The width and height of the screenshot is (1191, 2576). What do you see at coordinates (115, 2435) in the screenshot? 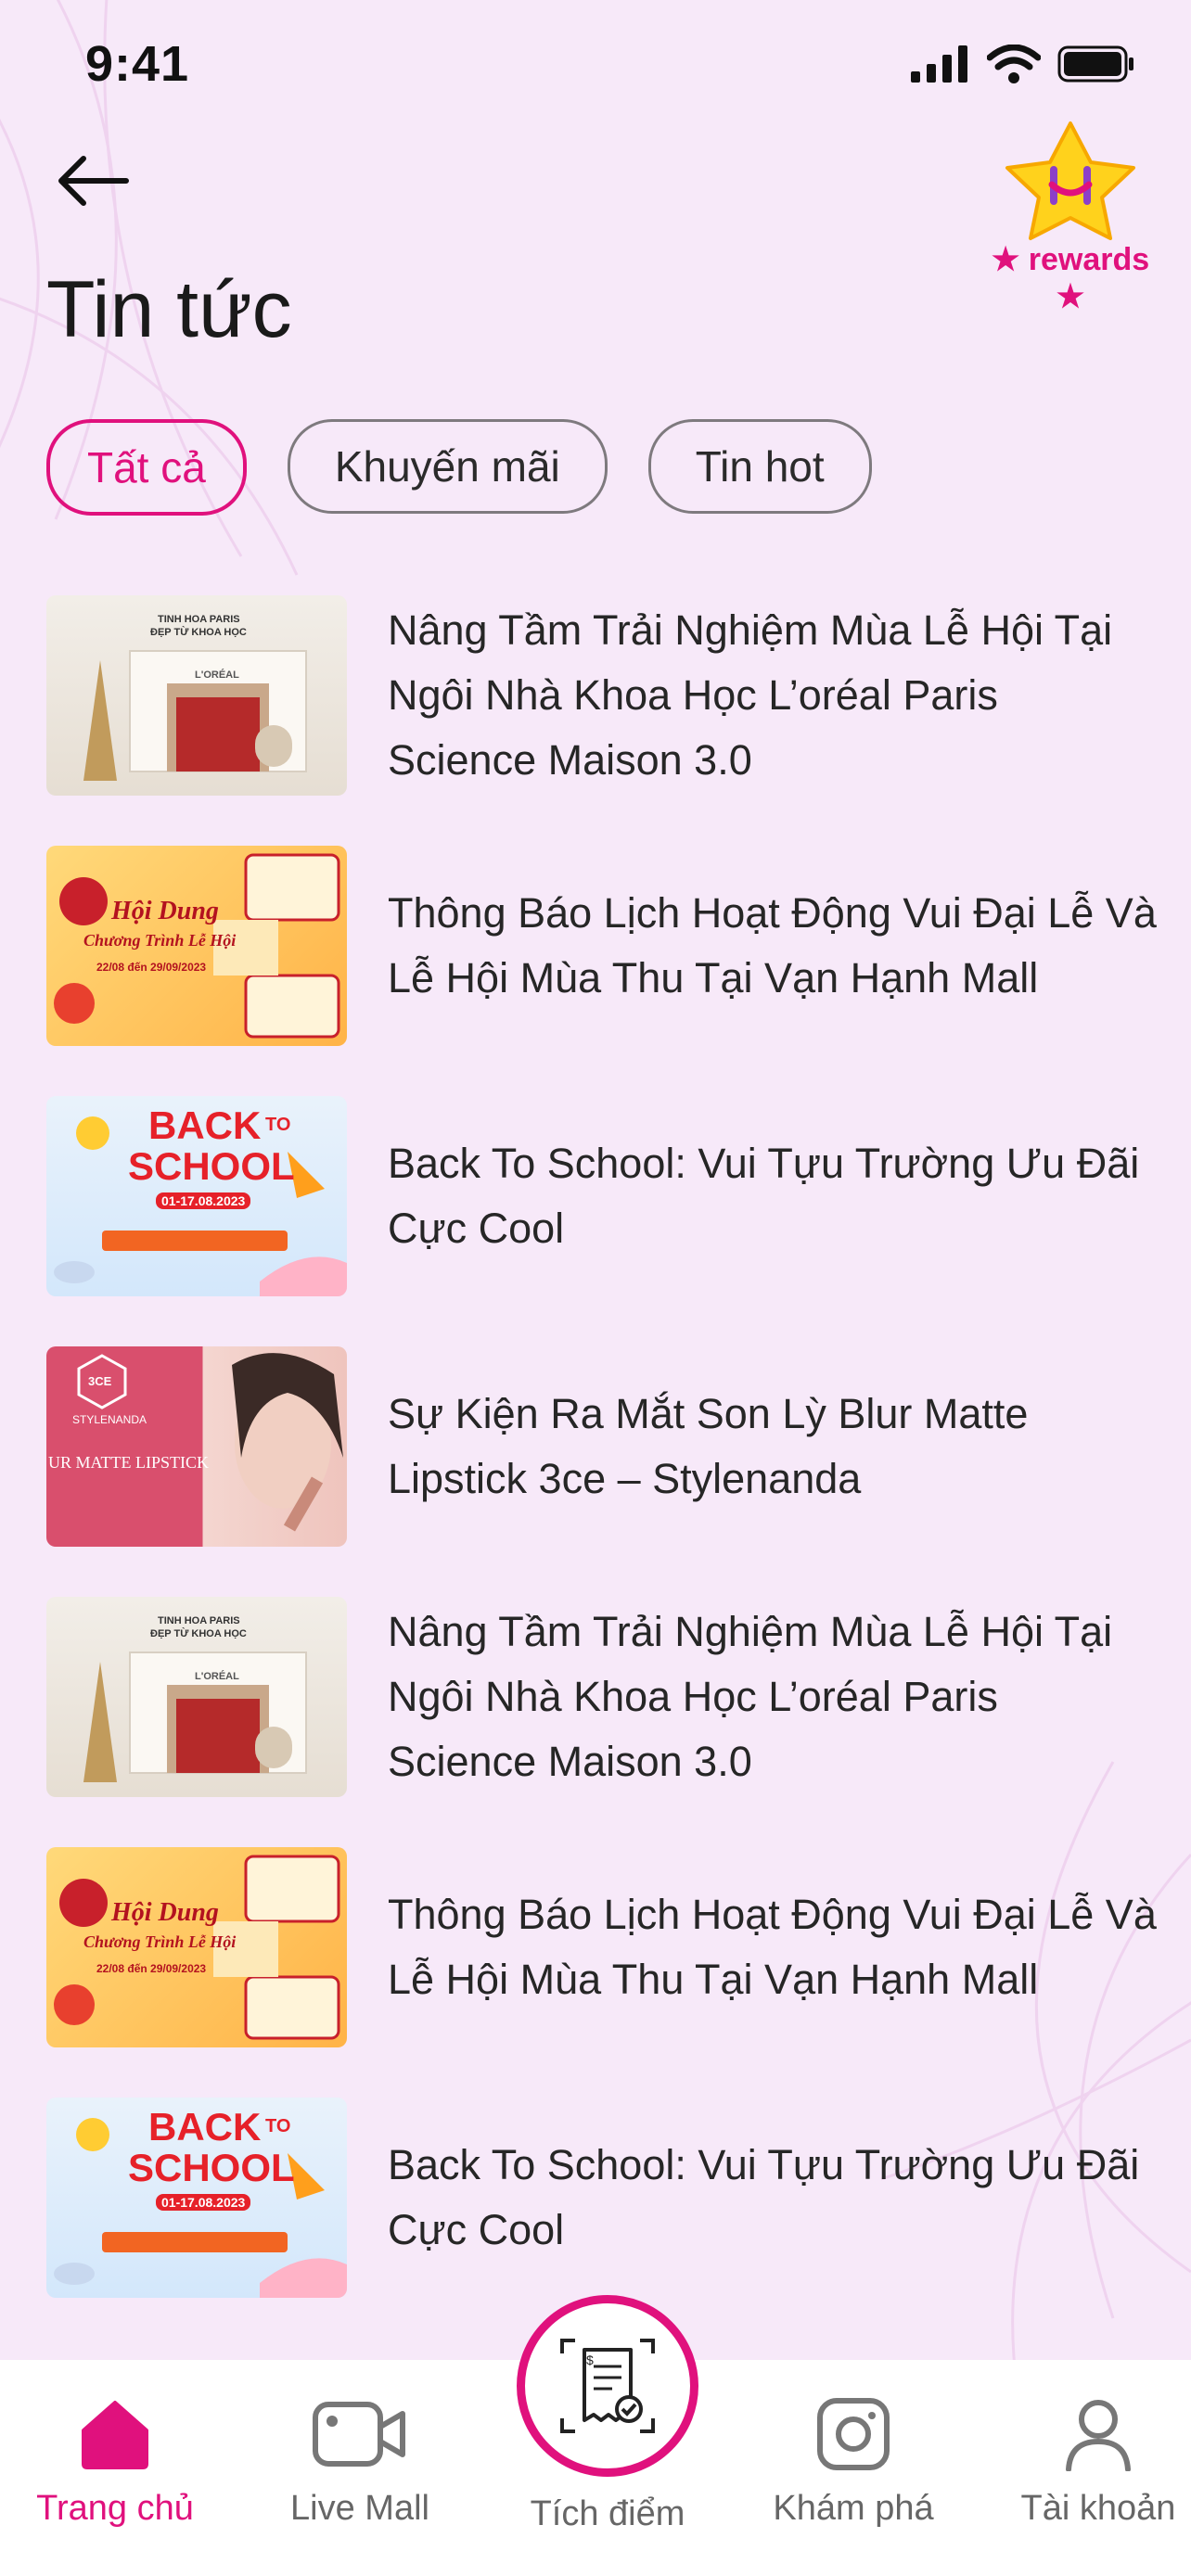
I see `home-icon` at bounding box center [115, 2435].